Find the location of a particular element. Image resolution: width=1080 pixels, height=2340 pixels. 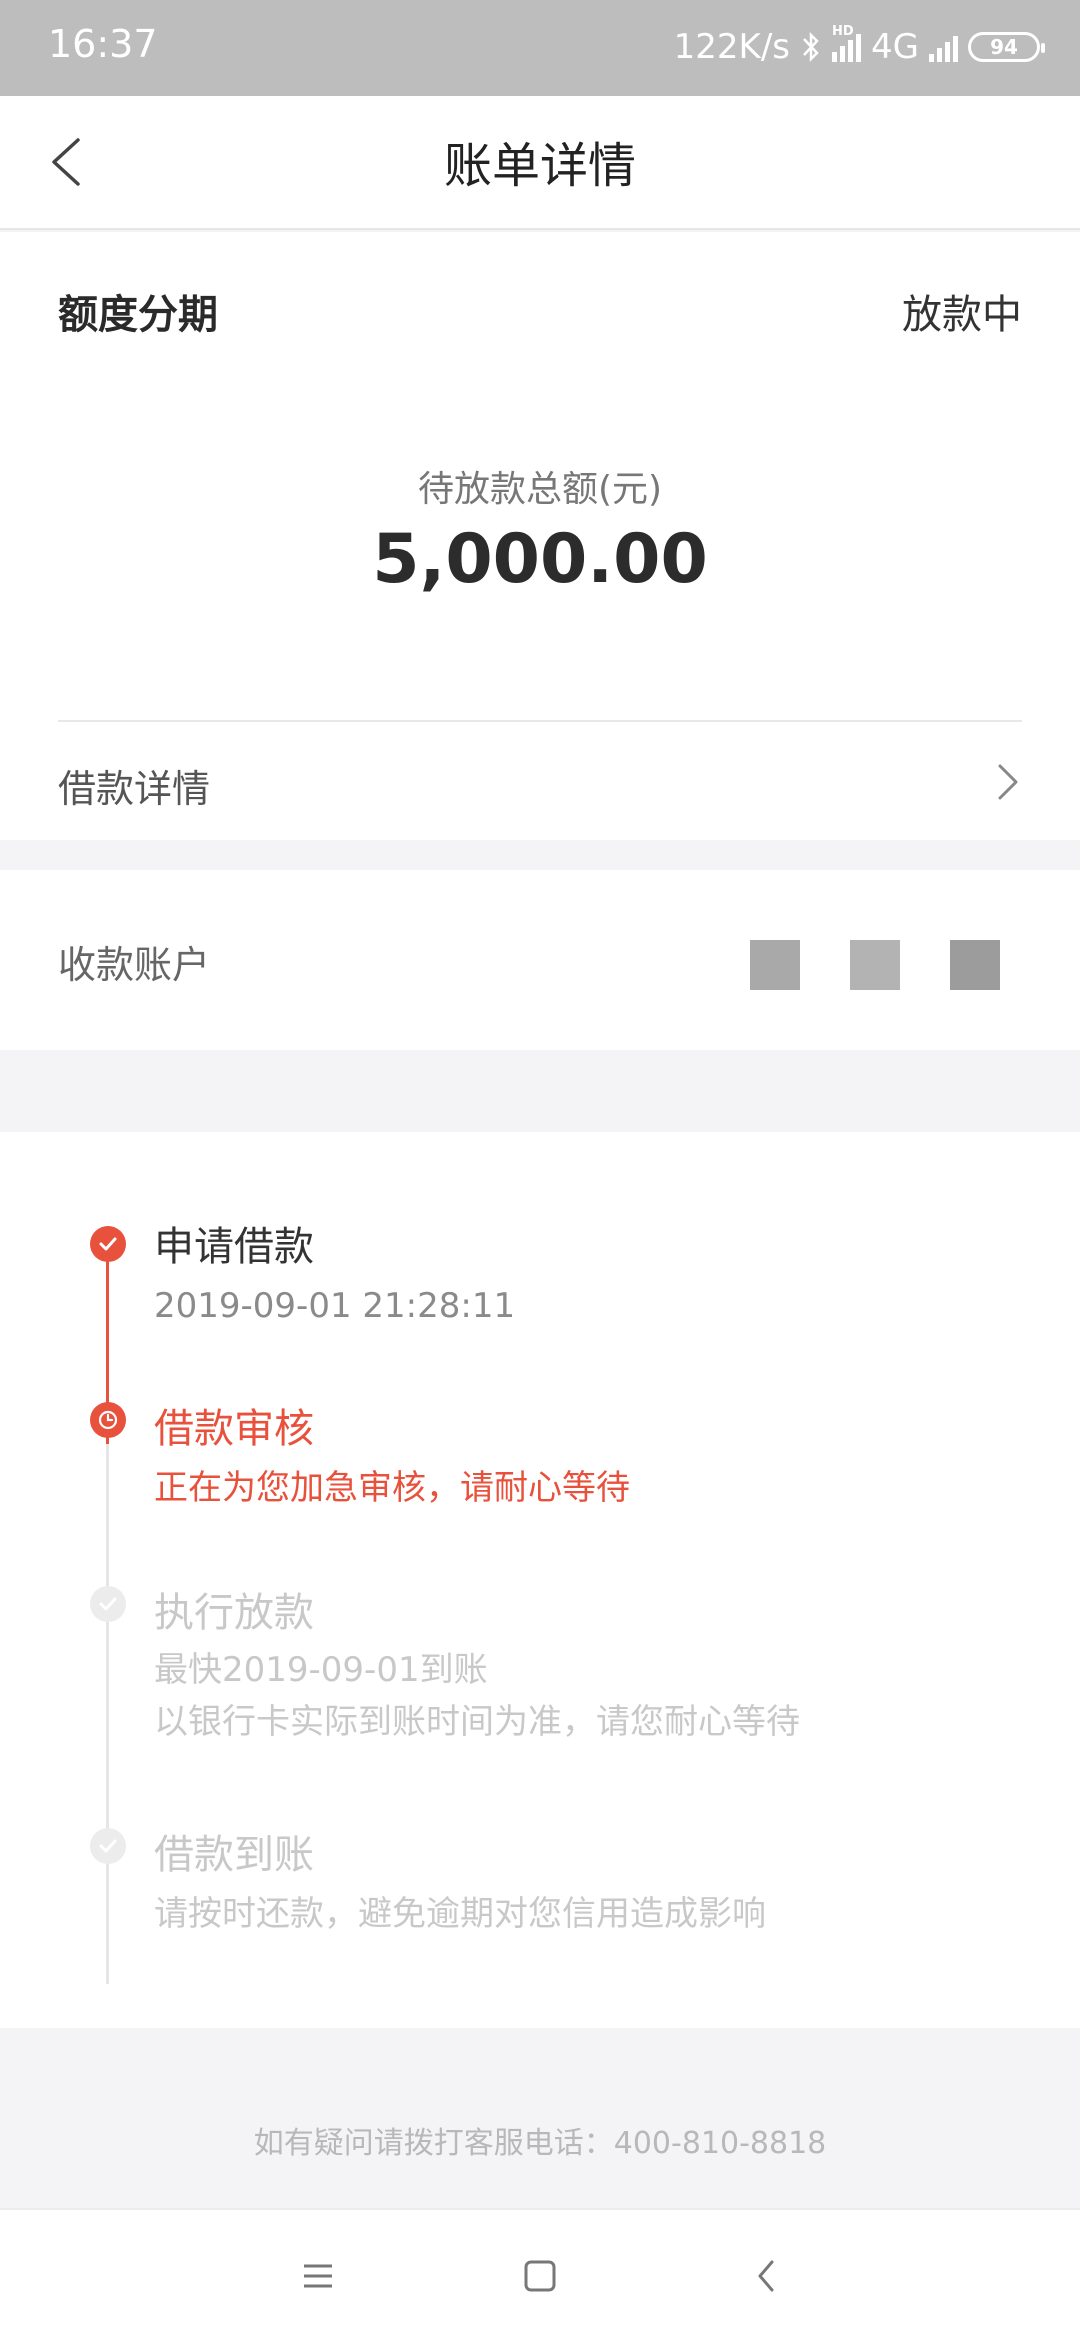

loan-detail-label: 借款详情 is located at coordinates (134, 789).